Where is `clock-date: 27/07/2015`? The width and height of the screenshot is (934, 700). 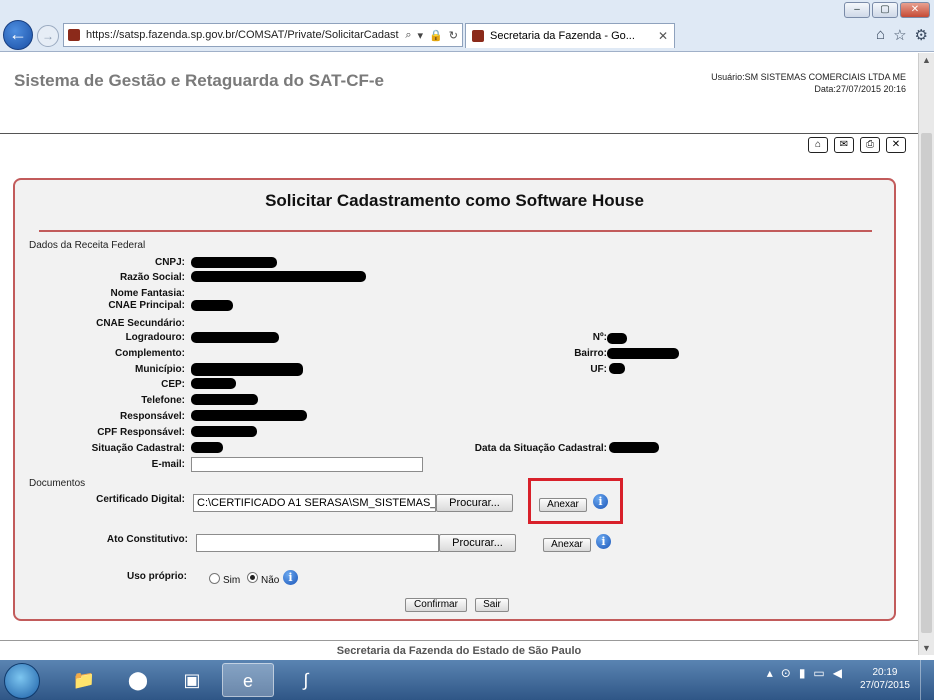 clock-date: 27/07/2015 is located at coordinates (884, 685).